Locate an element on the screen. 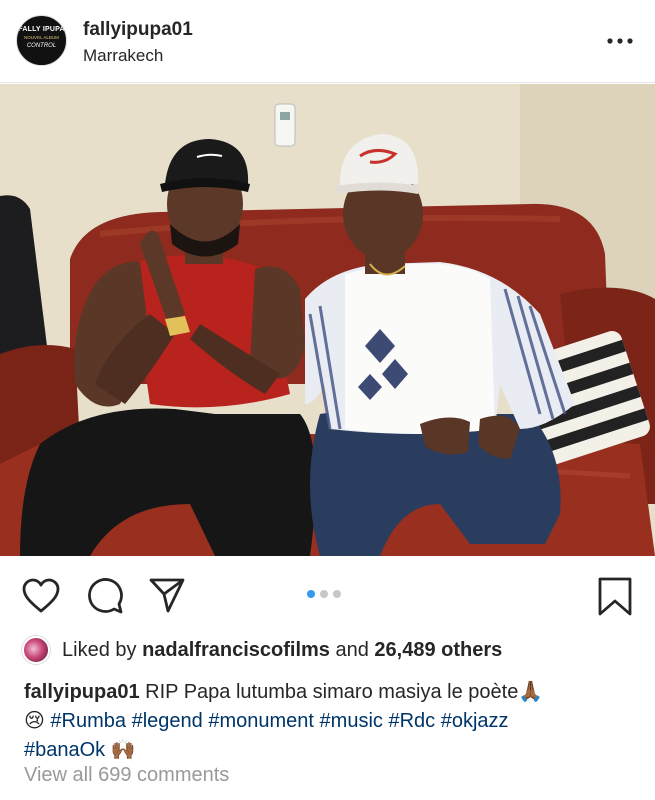  liked-and: and is located at coordinates (352, 649).